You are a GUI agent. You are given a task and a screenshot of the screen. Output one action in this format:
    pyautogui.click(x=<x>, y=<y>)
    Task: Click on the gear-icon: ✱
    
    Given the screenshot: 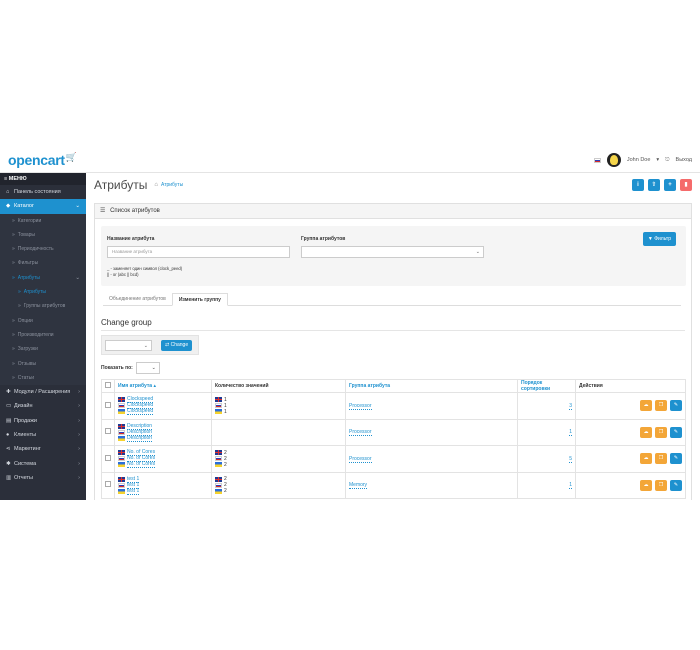 What is the action you would take?
    pyautogui.click(x=8, y=463)
    